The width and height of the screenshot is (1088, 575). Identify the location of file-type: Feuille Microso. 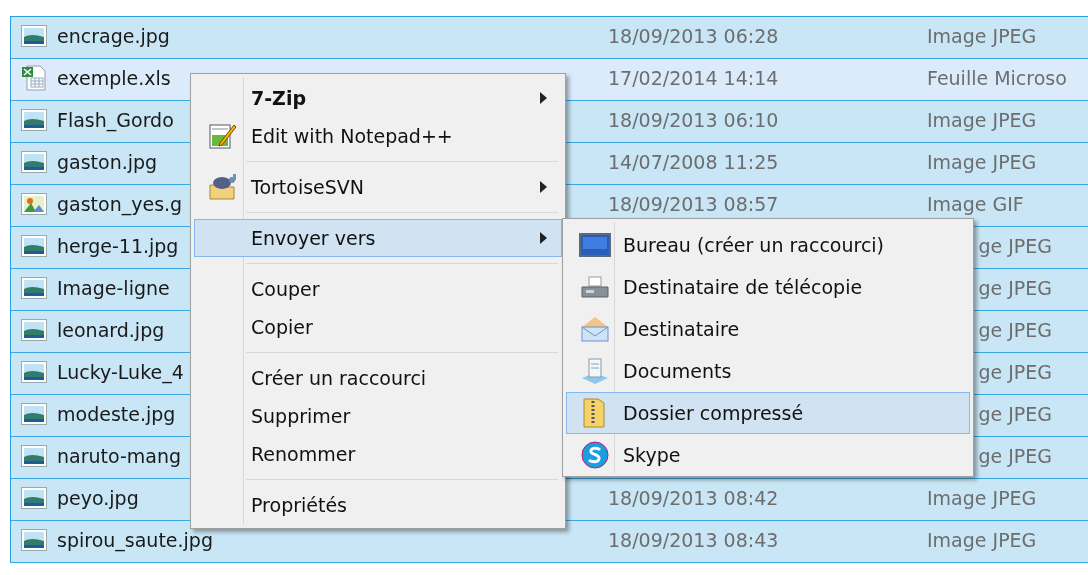
(997, 77).